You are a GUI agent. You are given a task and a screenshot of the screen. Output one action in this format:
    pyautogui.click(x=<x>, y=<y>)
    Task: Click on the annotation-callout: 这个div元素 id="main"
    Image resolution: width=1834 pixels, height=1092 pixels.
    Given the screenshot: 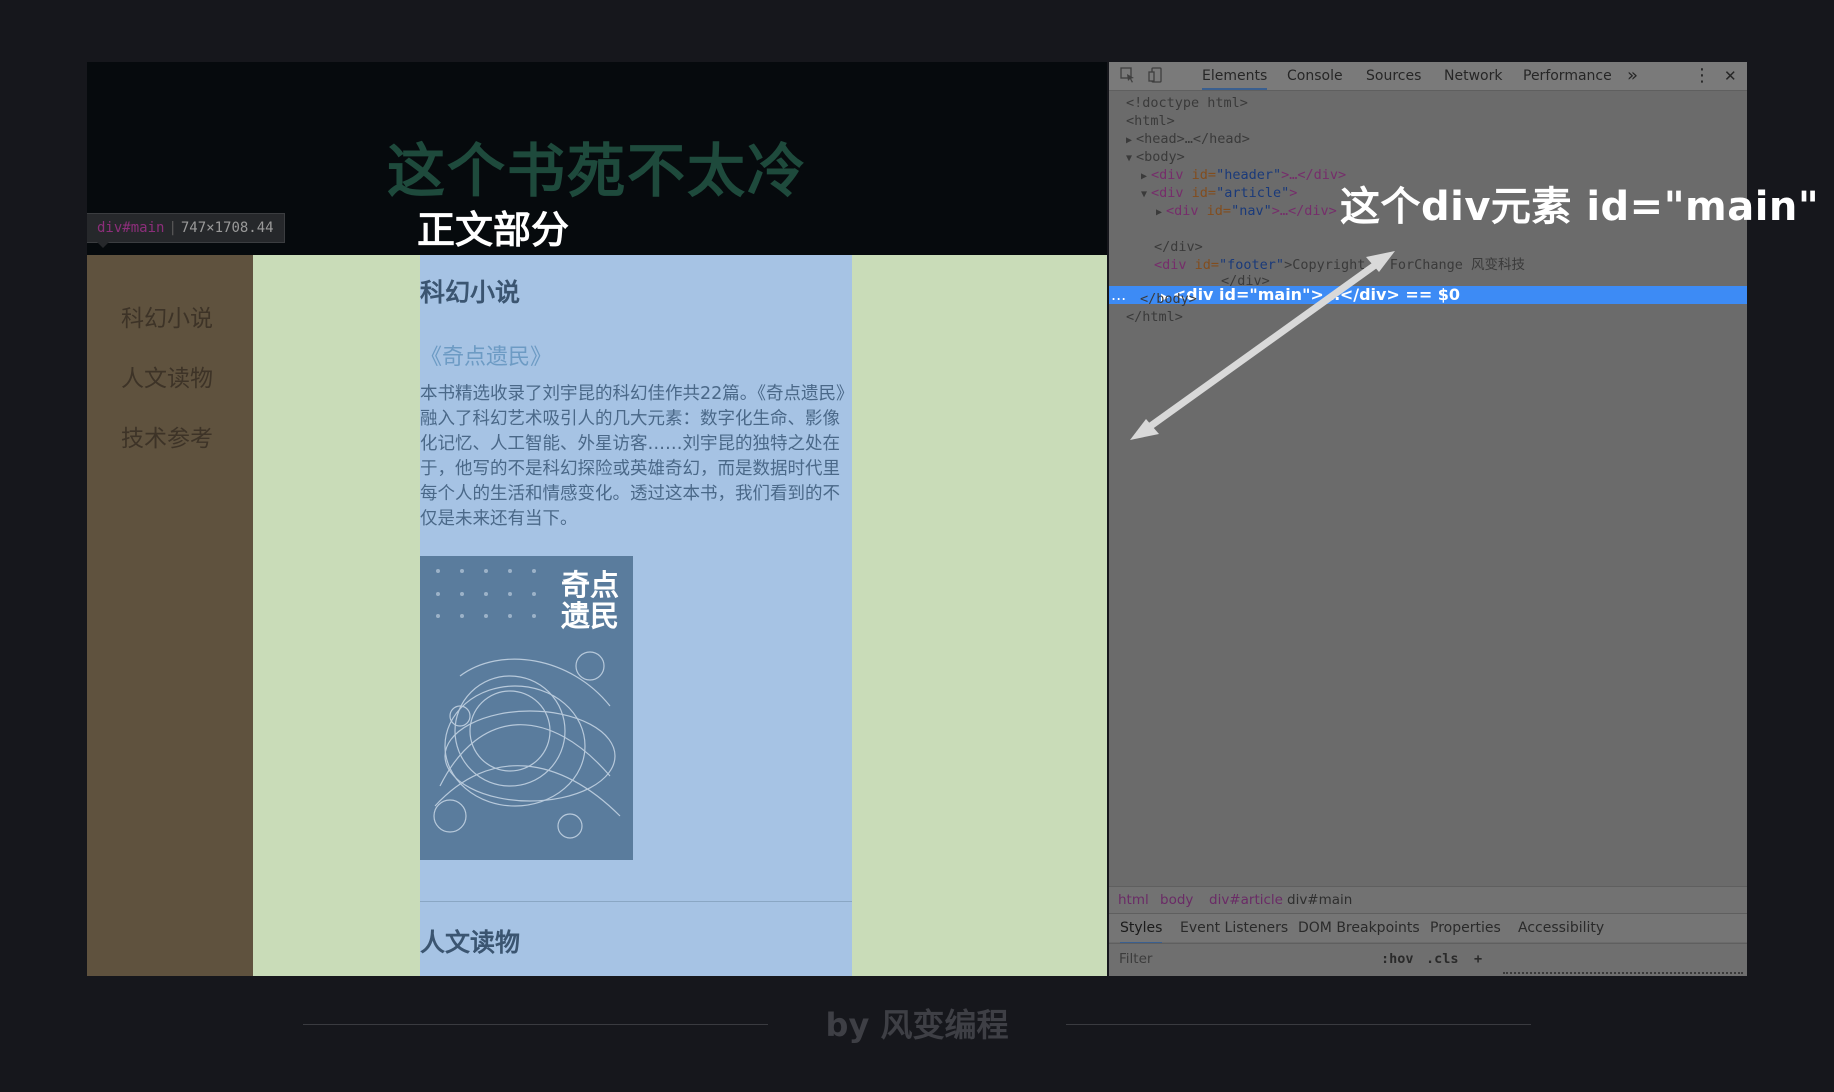 What is the action you would take?
    pyautogui.click(x=1580, y=207)
    